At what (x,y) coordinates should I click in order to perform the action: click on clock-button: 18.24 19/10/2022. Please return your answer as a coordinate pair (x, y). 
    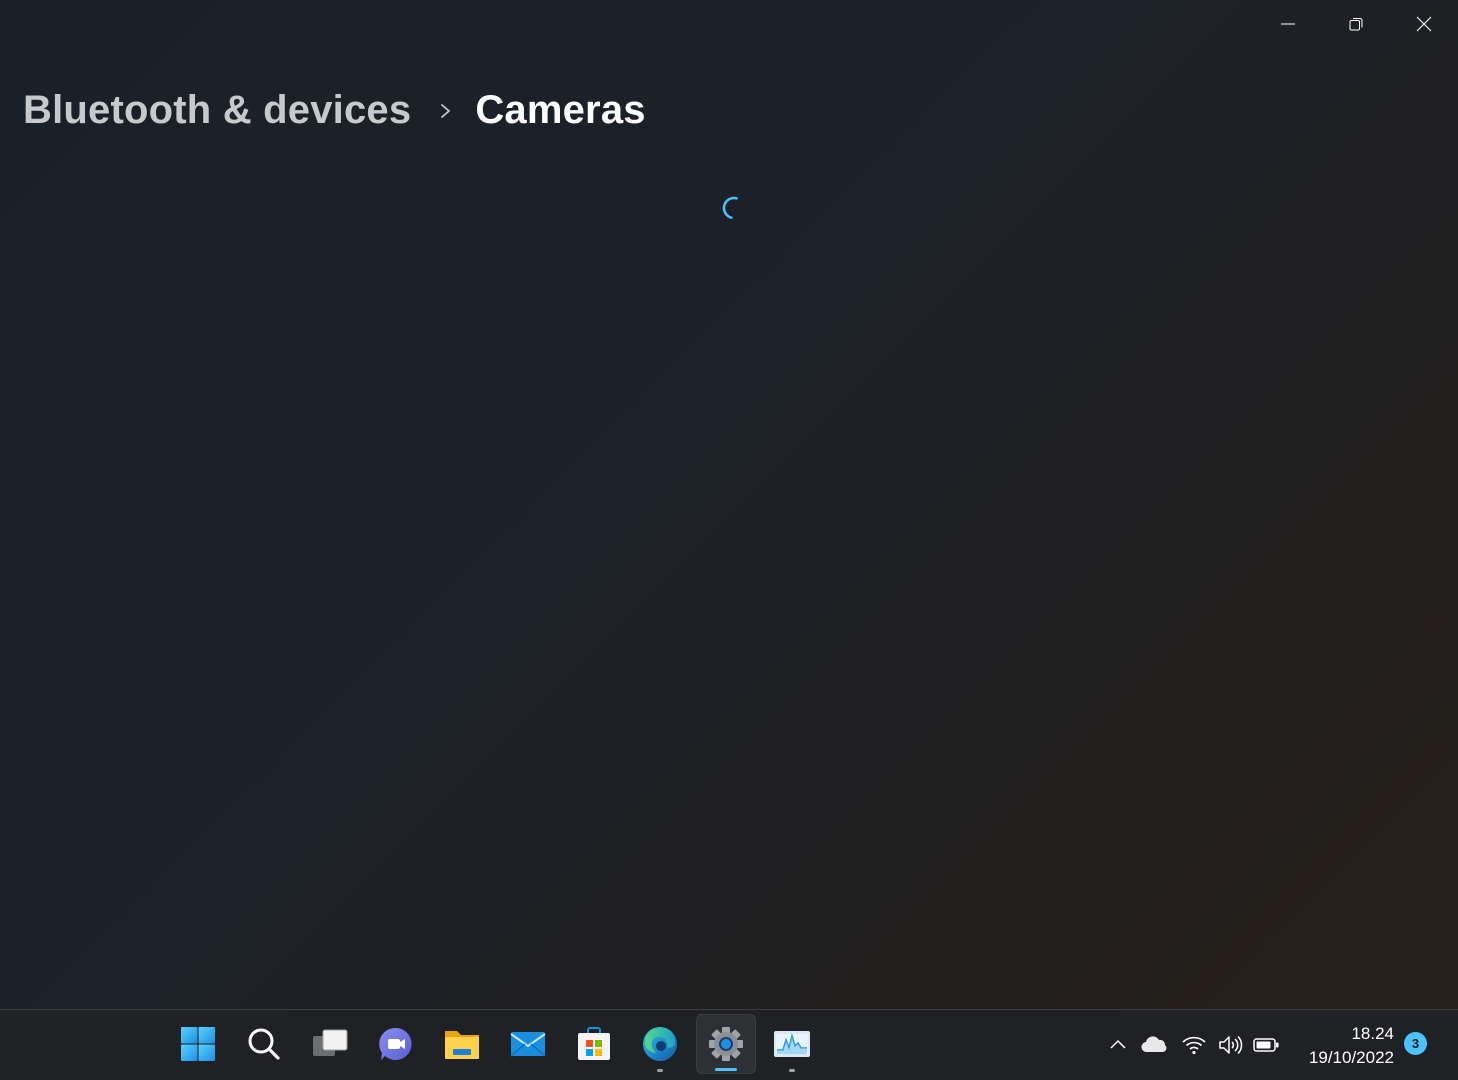
    Looking at the image, I should click on (1345, 1046).